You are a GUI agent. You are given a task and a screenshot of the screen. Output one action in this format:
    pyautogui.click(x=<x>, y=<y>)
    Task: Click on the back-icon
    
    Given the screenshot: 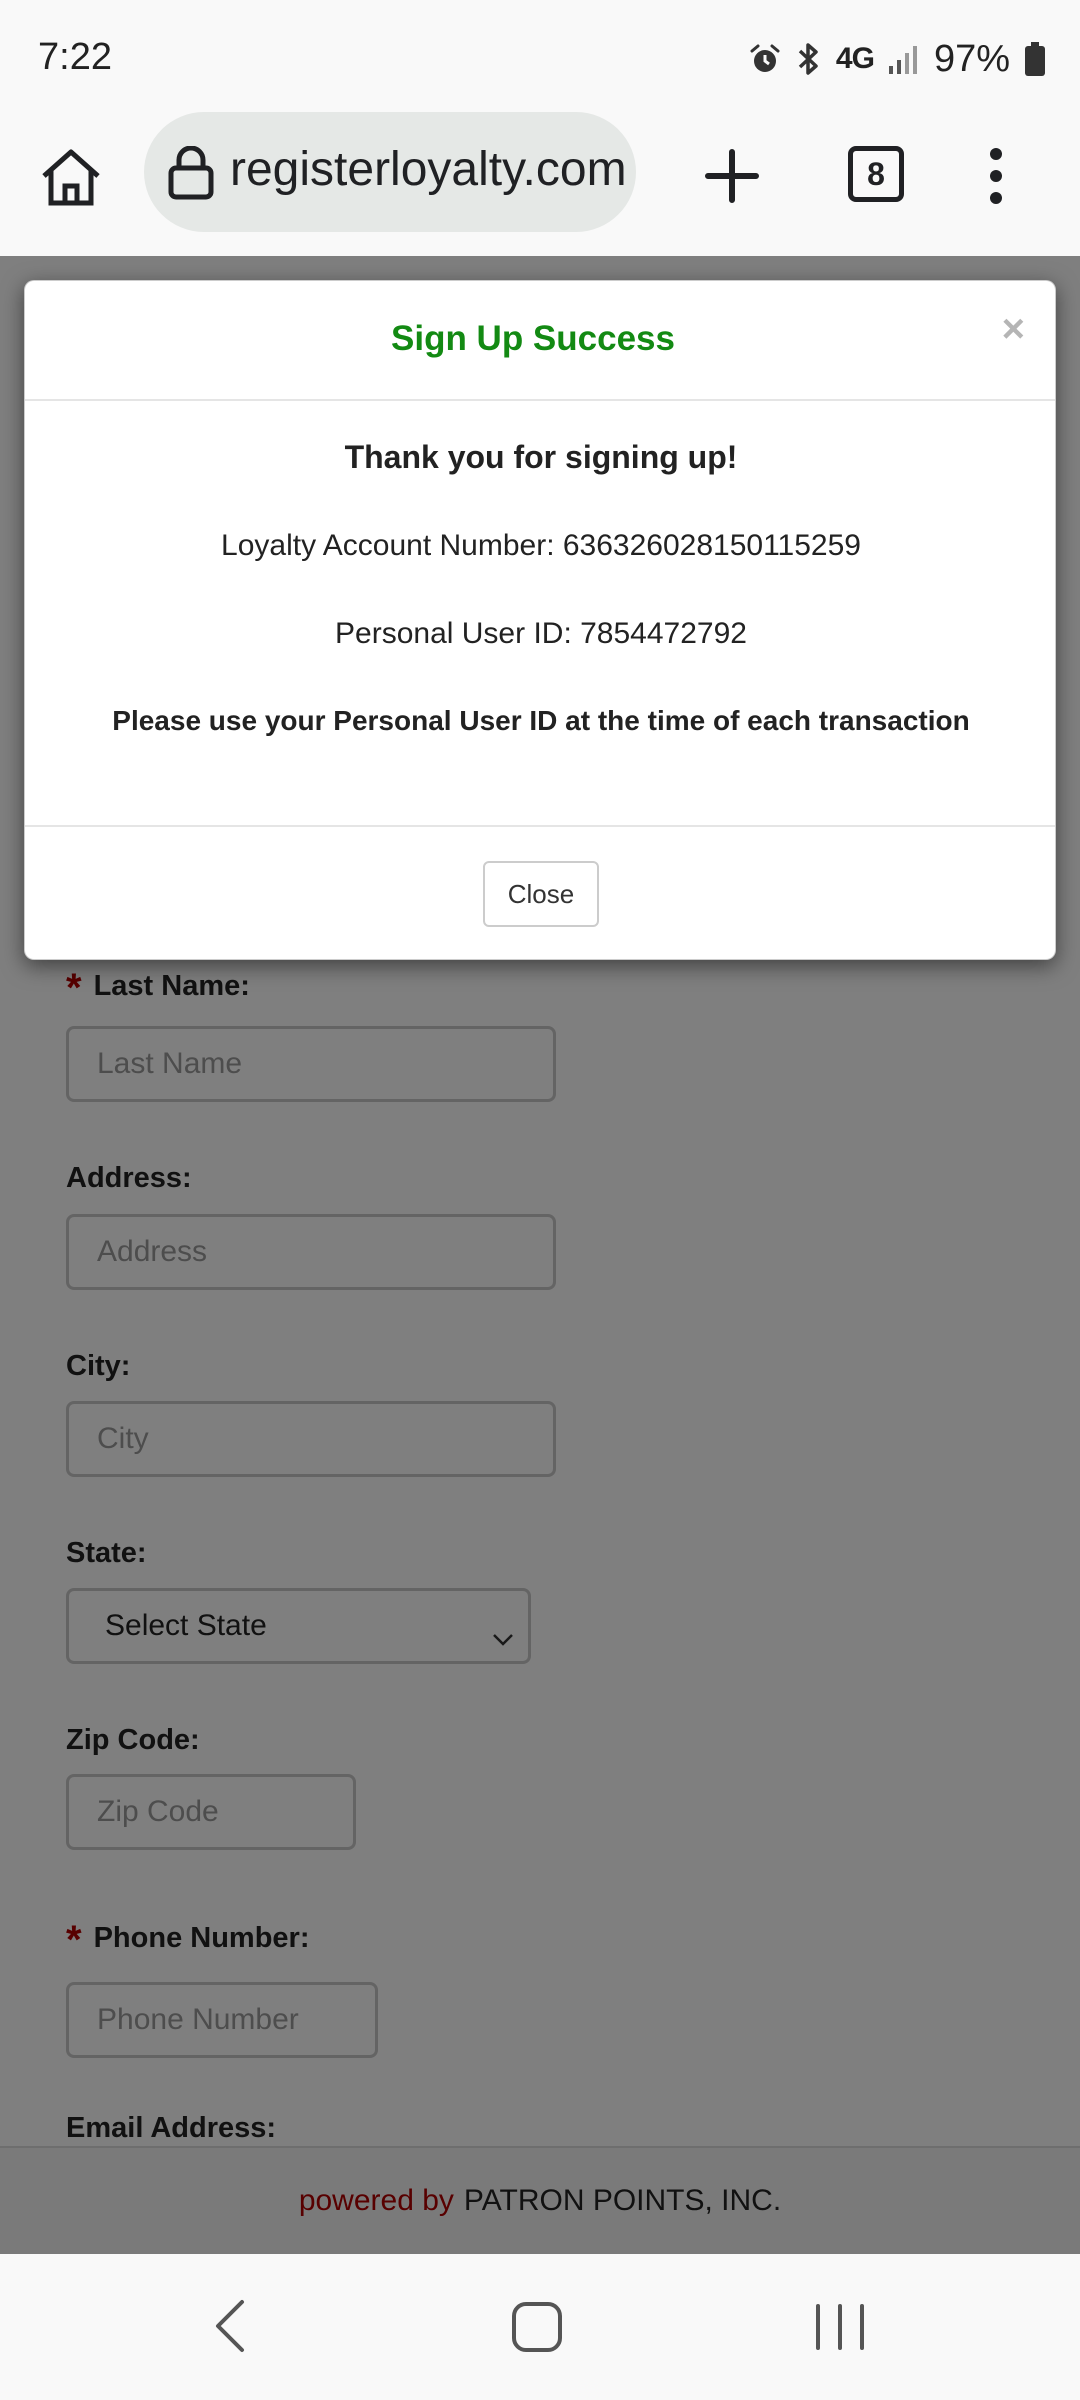 What is the action you would take?
    pyautogui.click(x=230, y=2328)
    